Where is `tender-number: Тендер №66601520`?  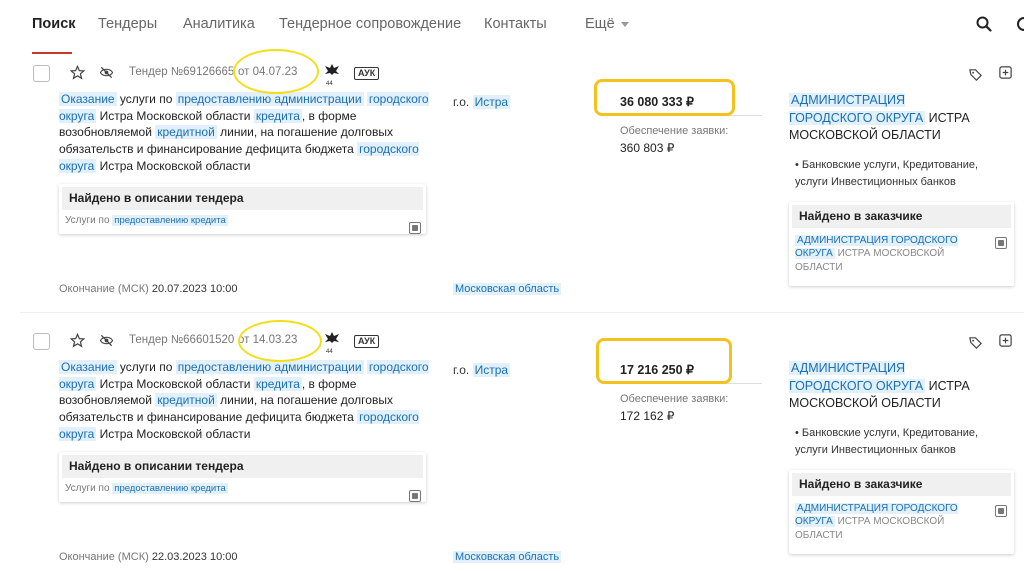
tender-number: Тендер №66601520 is located at coordinates (181, 340).